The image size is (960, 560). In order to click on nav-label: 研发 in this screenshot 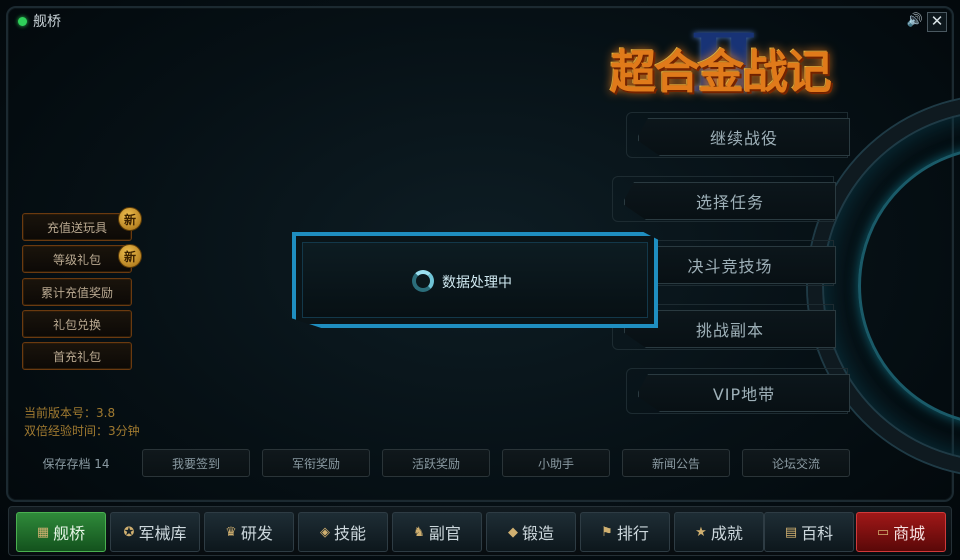, I will do `click(256, 533)`.